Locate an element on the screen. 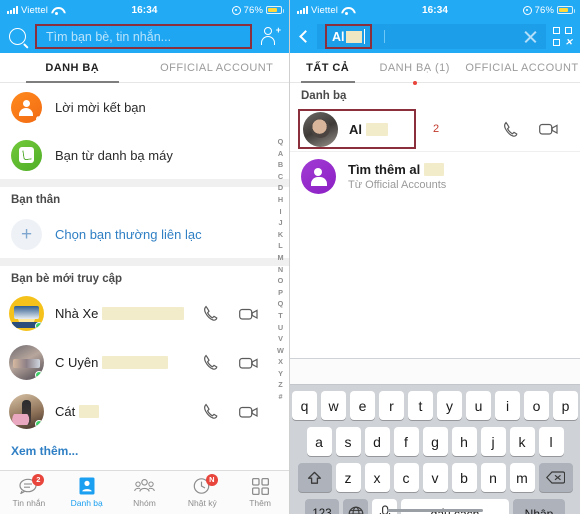 This screenshot has height=514, width=580. shift-icon is located at coordinates (314, 477).